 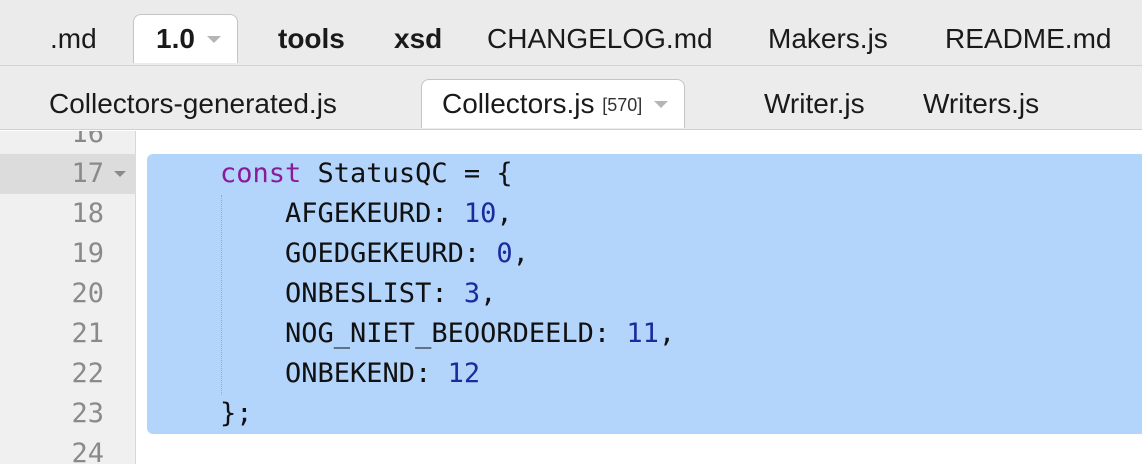 What do you see at coordinates (87, 333) in the screenshot?
I see `line-number: 21` at bounding box center [87, 333].